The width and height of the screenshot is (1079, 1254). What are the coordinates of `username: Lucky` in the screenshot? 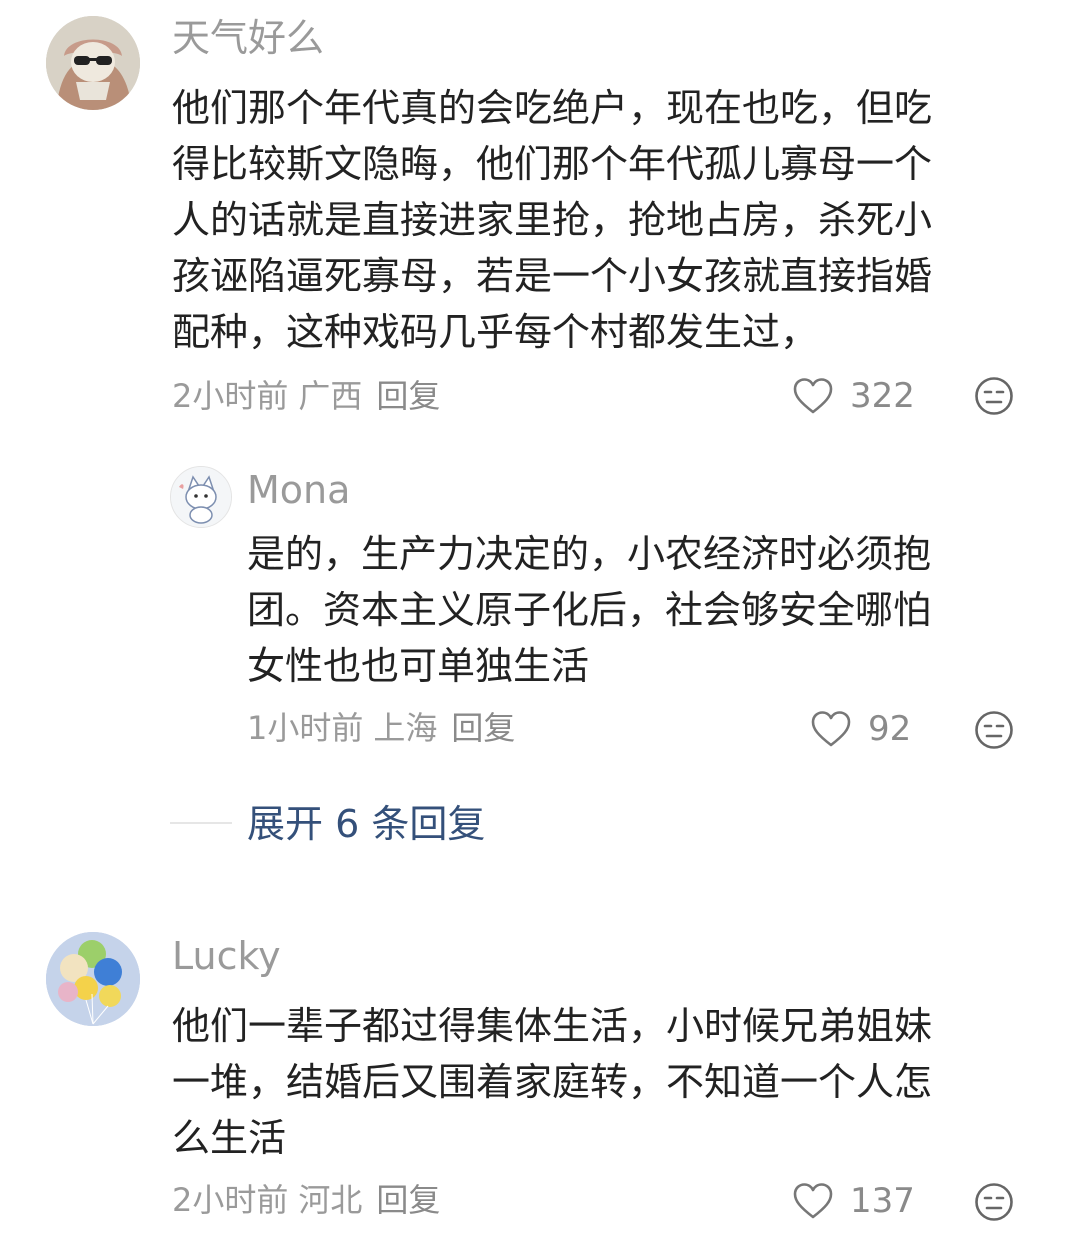 It's located at (226, 956).